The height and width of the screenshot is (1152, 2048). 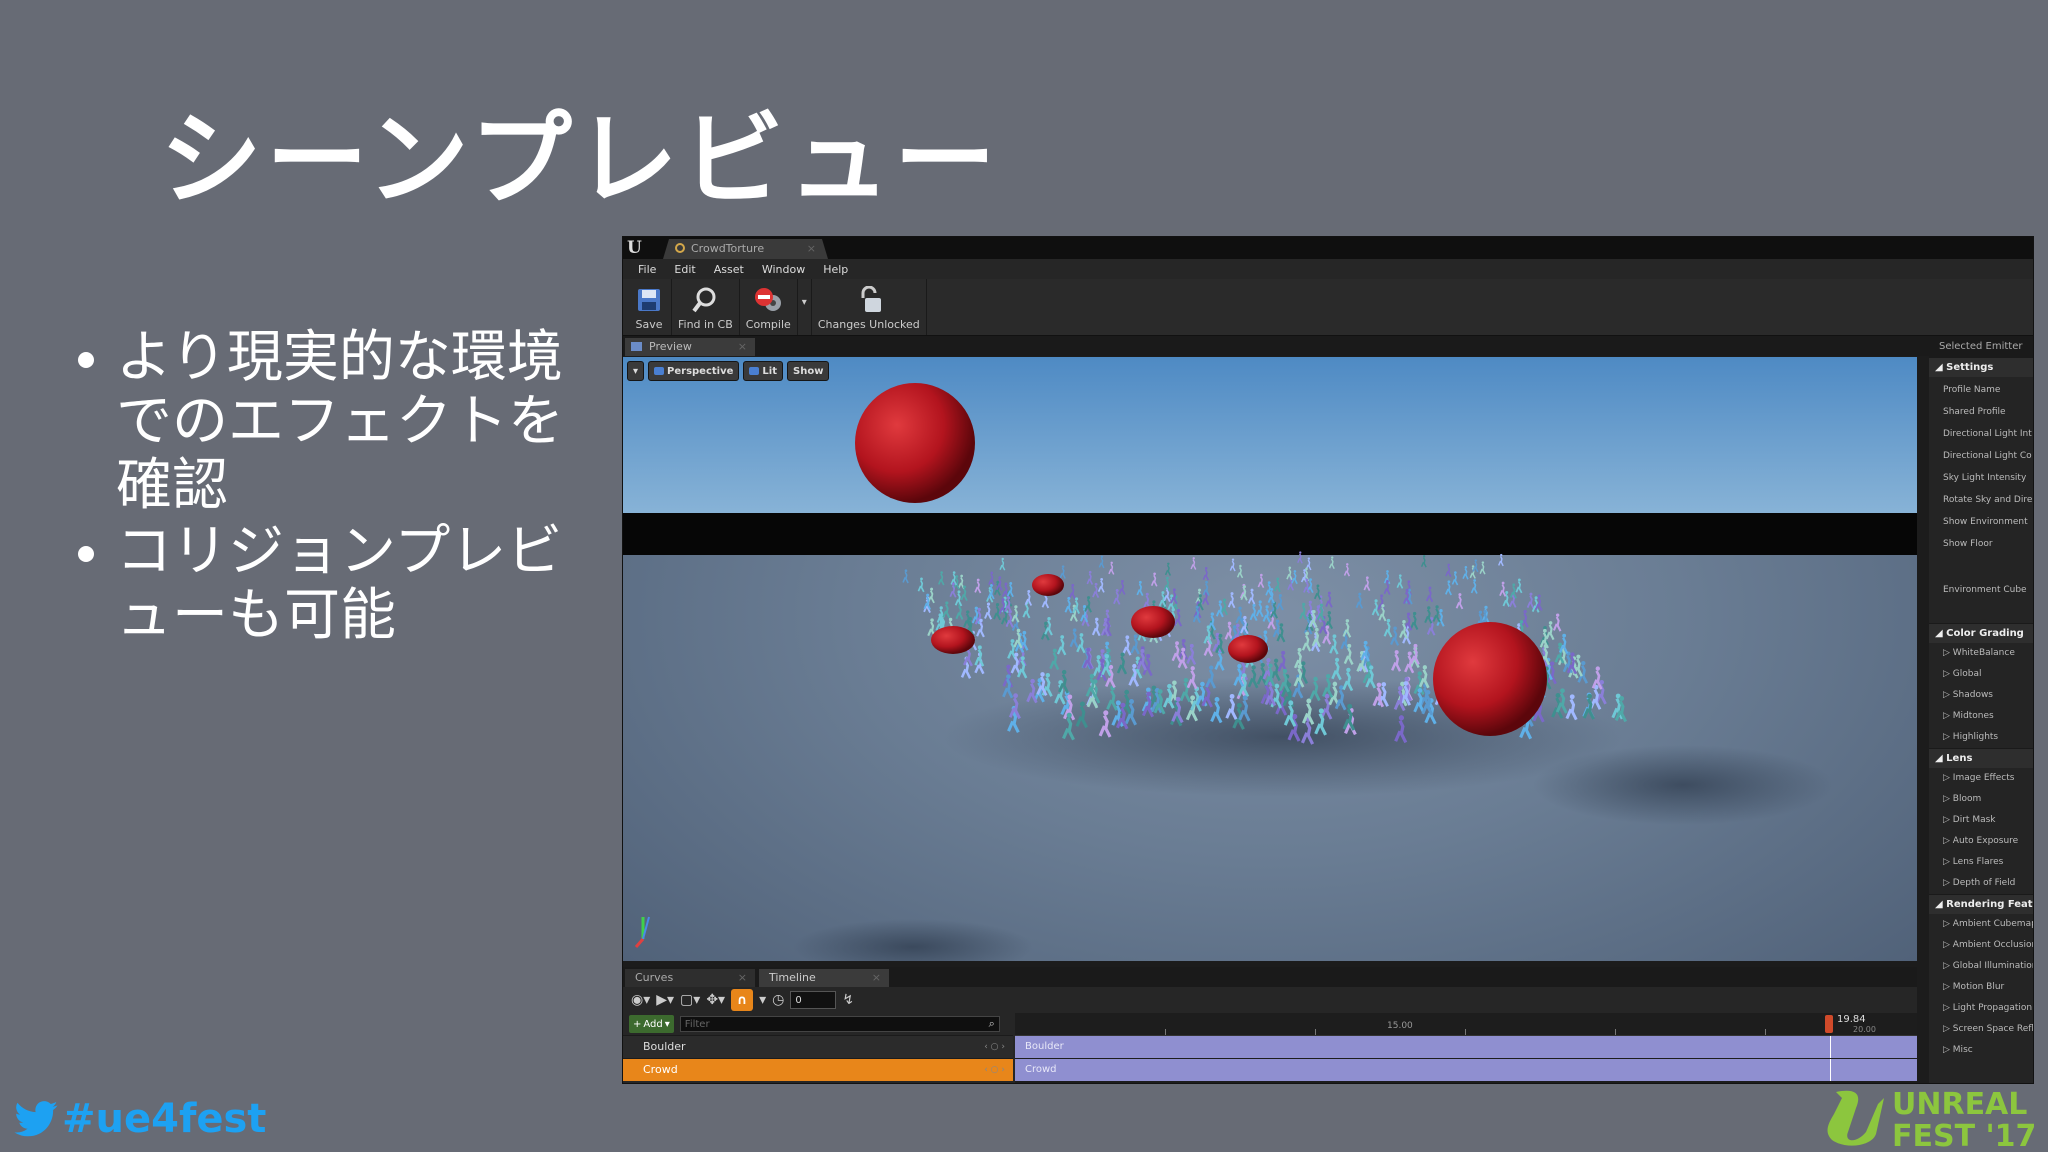 What do you see at coordinates (1981, 945) in the screenshot?
I see `property-row: ▷ Ambient Occlusion` at bounding box center [1981, 945].